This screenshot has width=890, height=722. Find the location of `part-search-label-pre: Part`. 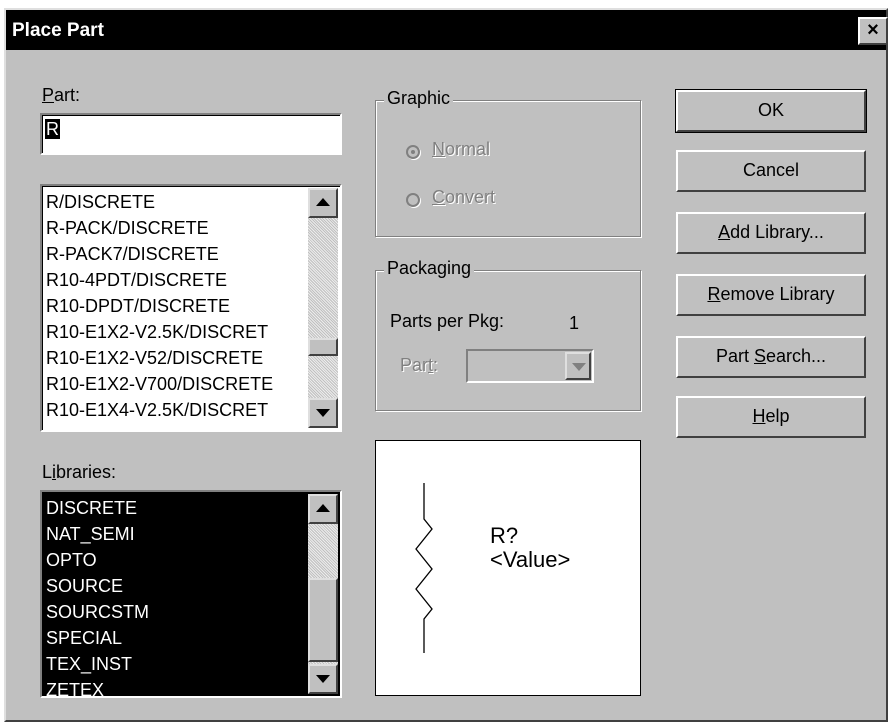

part-search-label-pre: Part is located at coordinates (734, 356).